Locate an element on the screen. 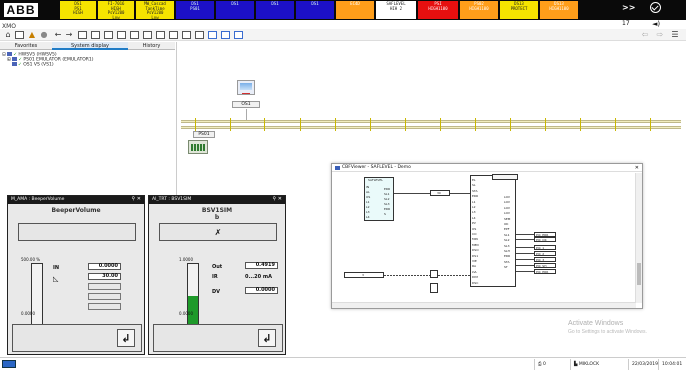  app-icon is located at coordinates (337, 168).